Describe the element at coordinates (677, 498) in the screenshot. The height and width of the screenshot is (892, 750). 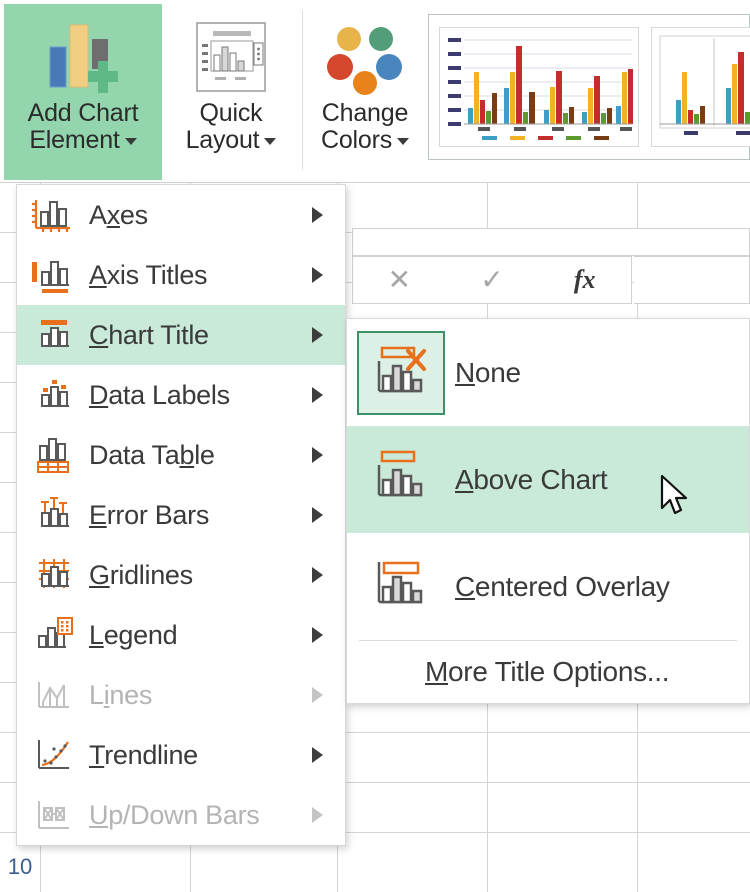
I see `mouse-pointer` at that location.